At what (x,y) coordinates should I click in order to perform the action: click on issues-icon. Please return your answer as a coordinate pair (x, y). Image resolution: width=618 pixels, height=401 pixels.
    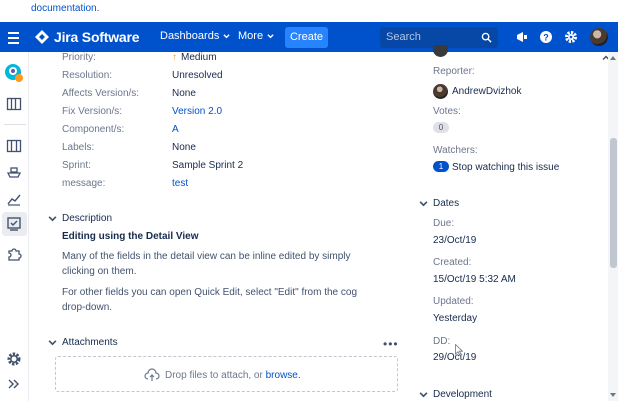
    Looking at the image, I should click on (14, 224).